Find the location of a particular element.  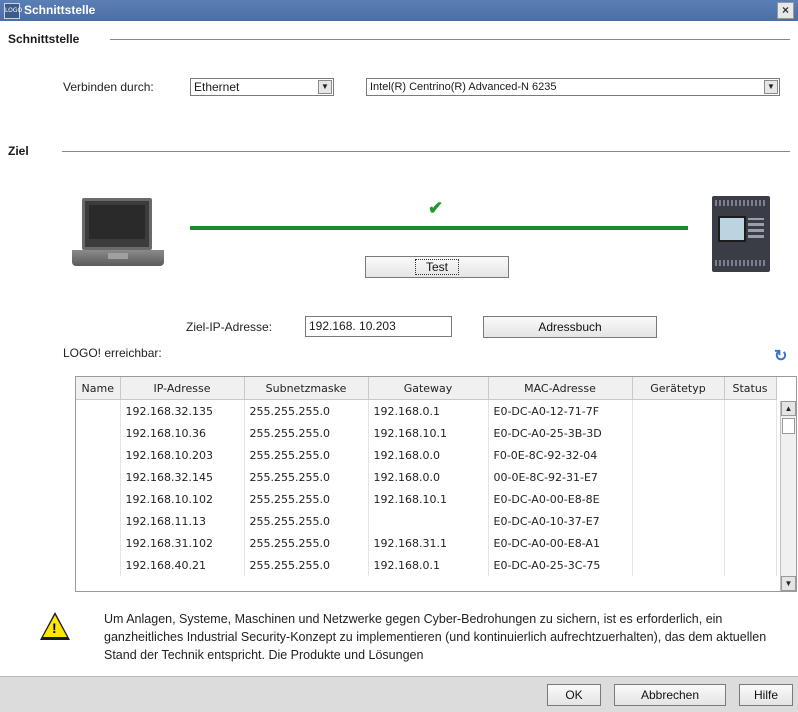

ok-button: OK is located at coordinates (574, 695).